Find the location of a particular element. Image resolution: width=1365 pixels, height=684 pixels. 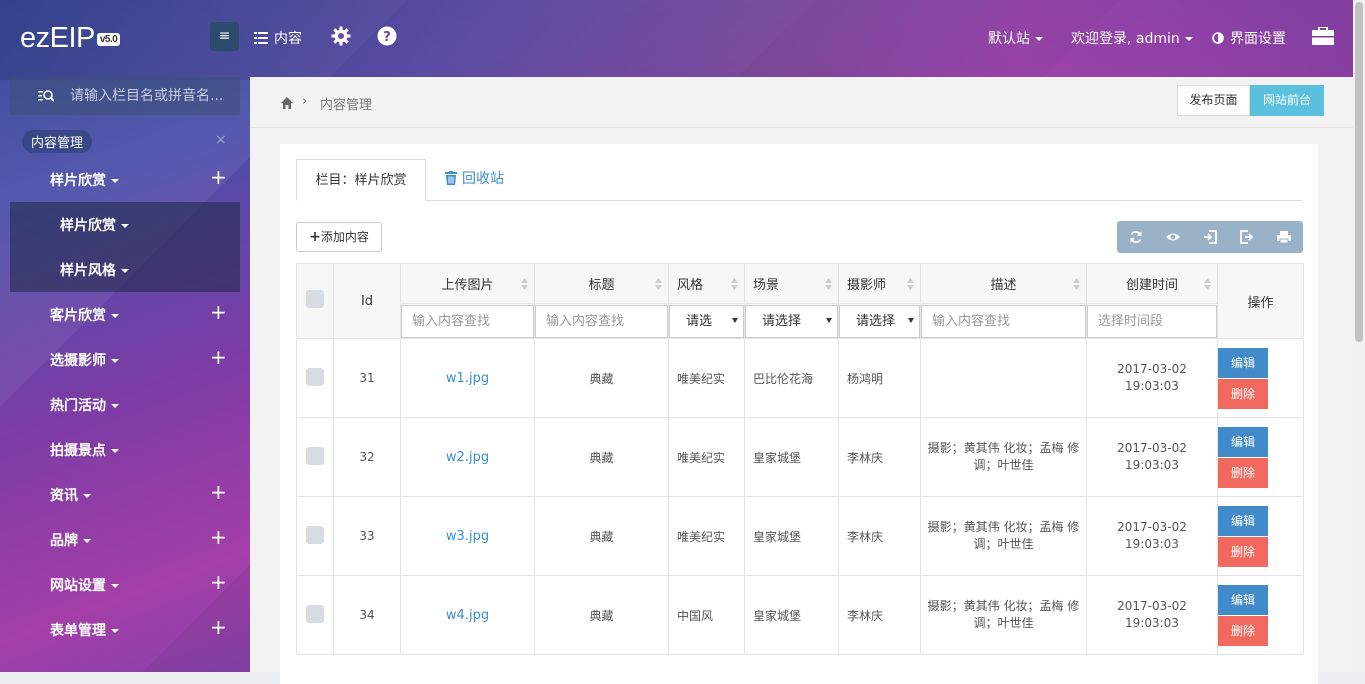

row-select-cell is located at coordinates (315, 536).